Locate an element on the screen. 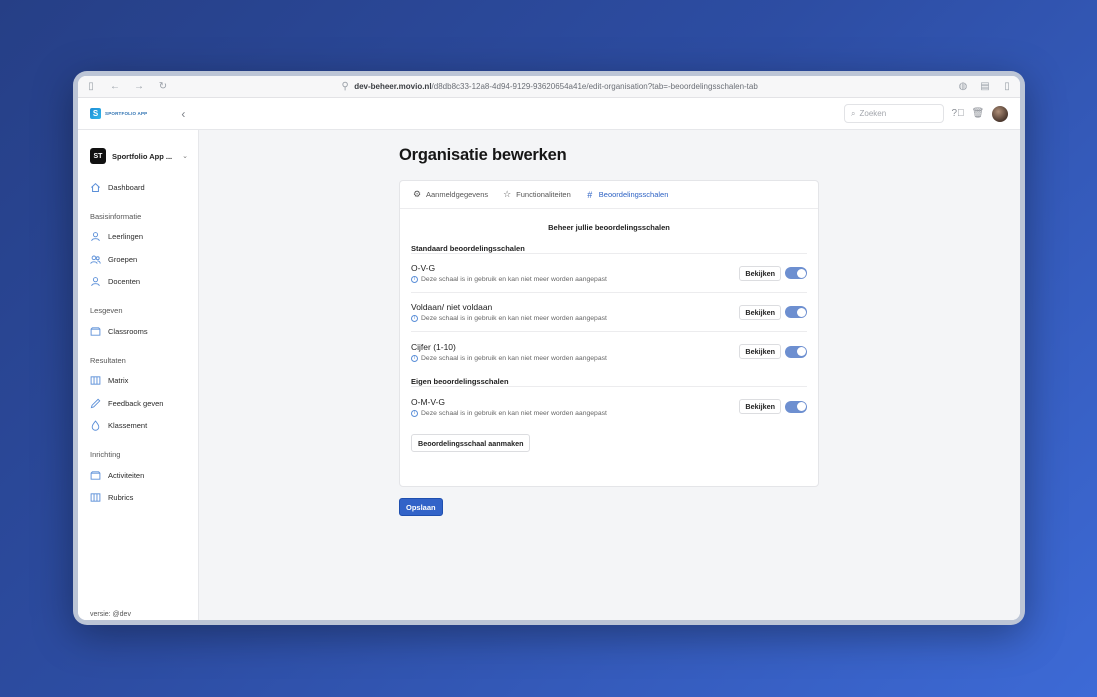 The height and width of the screenshot is (697, 1097). logo: S SPORTFOLIO APP is located at coordinates (118, 113).